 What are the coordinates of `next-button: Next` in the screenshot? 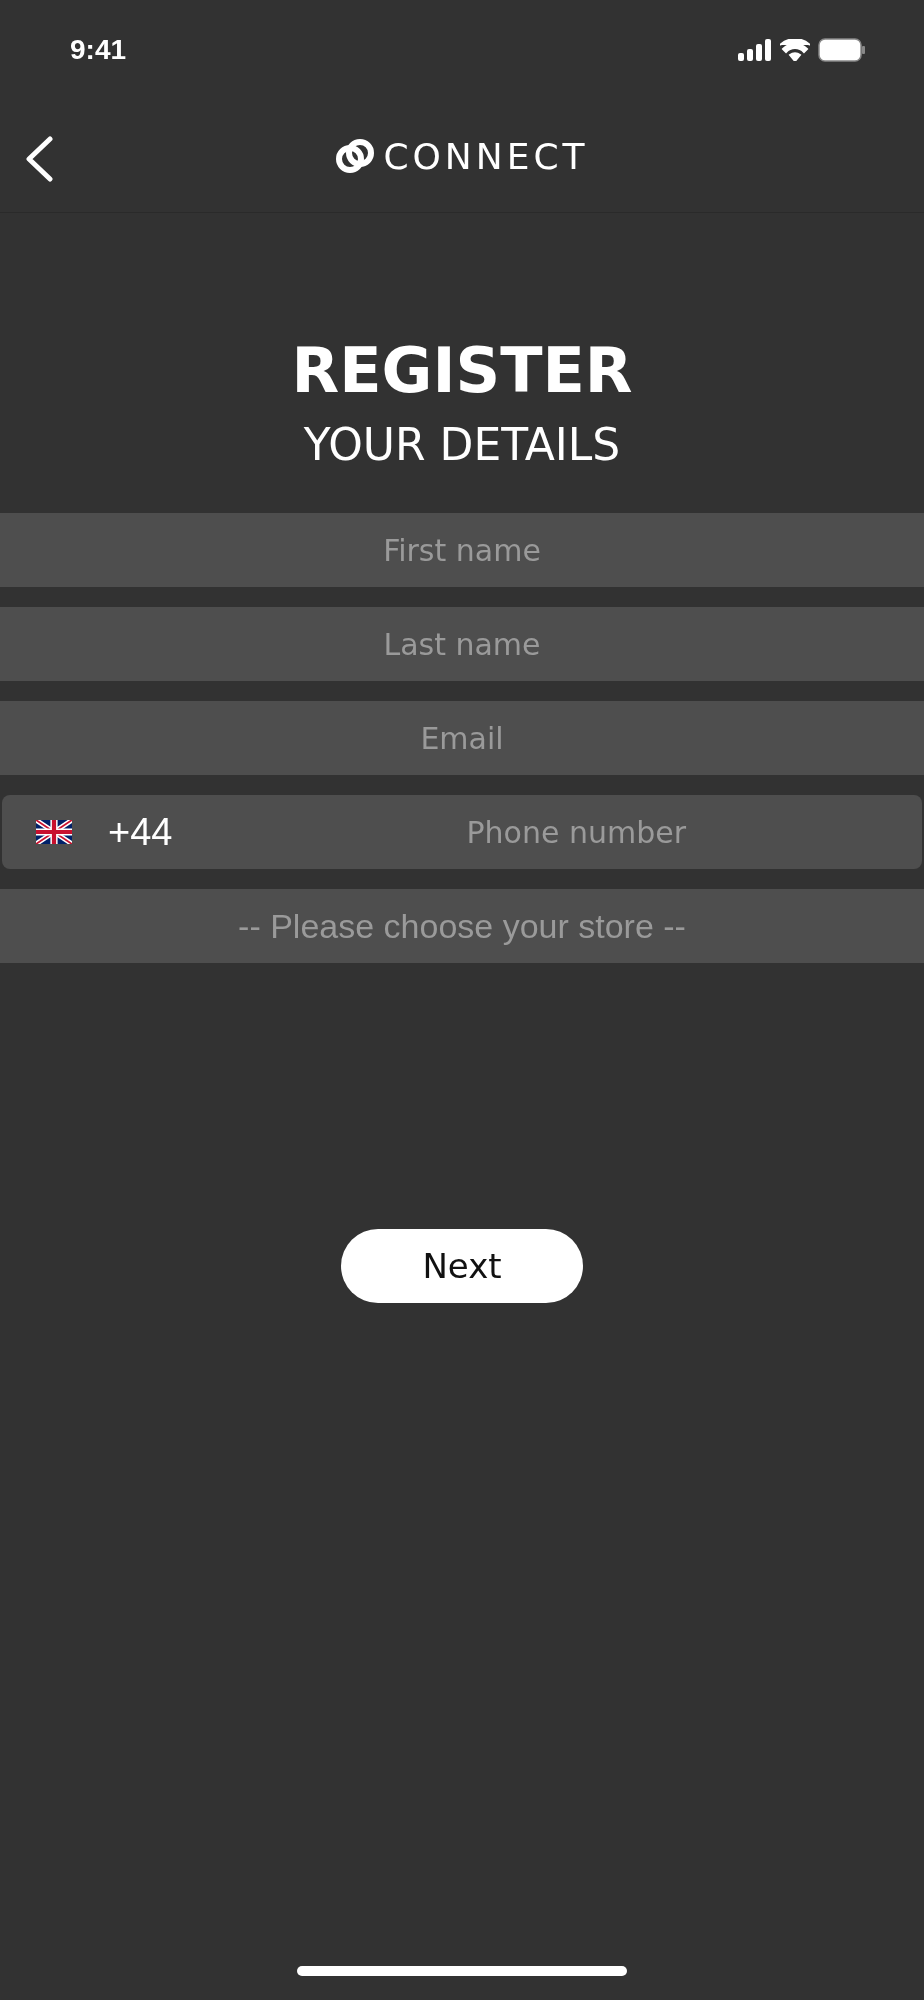 It's located at (462, 1266).